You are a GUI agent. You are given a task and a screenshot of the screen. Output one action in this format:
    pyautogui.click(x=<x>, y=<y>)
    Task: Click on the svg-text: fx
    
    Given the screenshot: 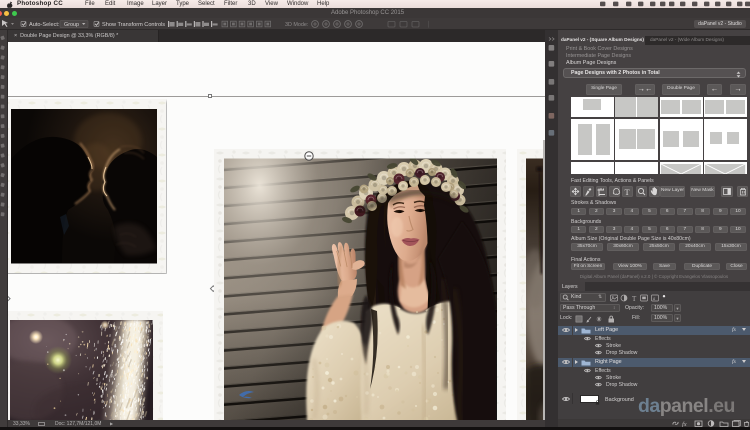 What is the action you would take?
    pyautogui.click(x=684, y=424)
    